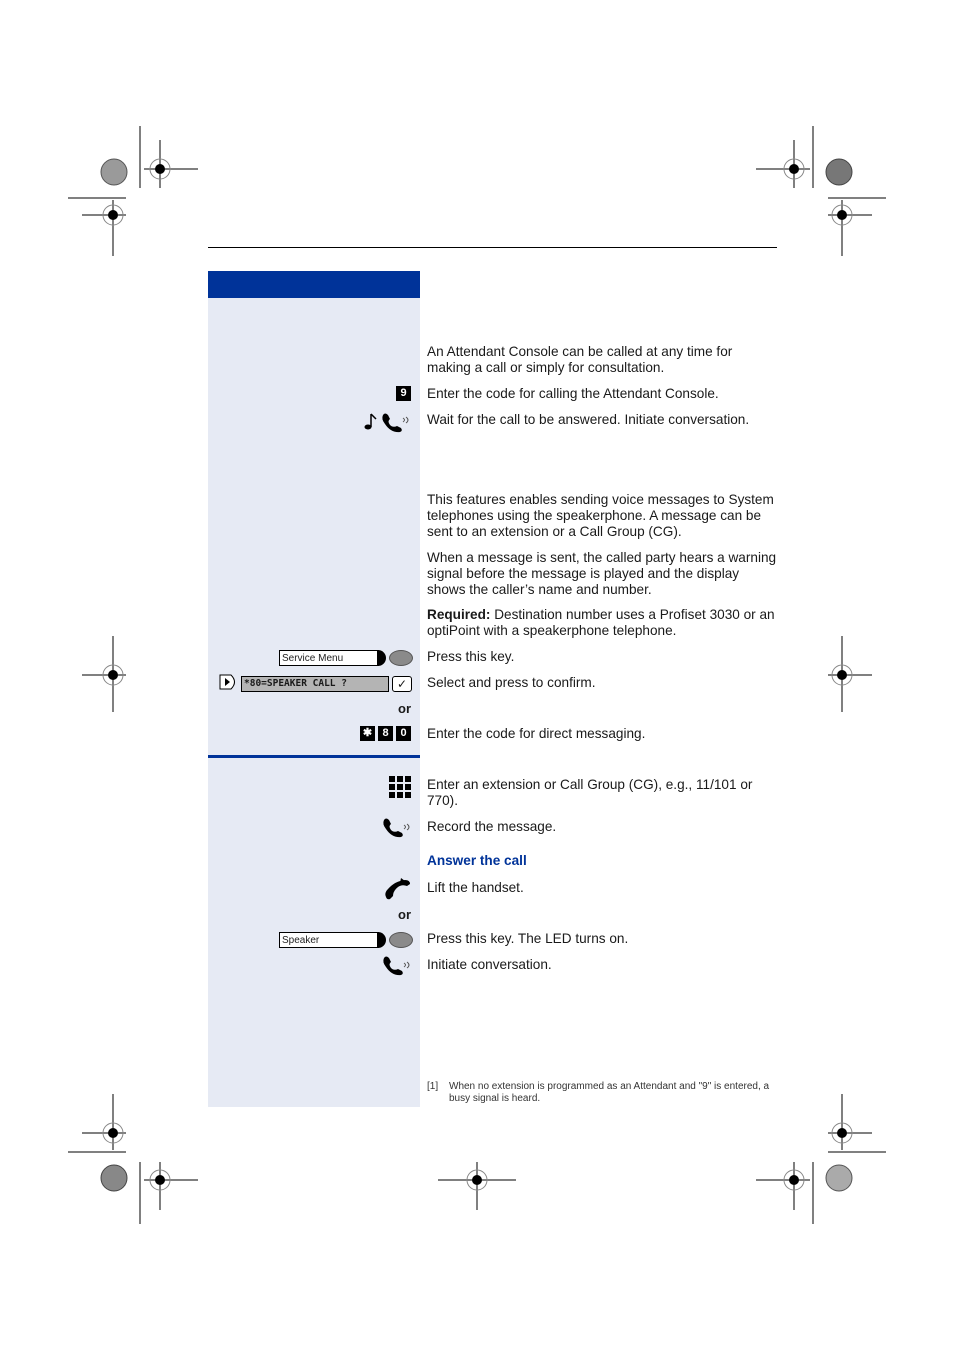  What do you see at coordinates (401, 940) in the screenshot?
I see `speaker-led` at bounding box center [401, 940].